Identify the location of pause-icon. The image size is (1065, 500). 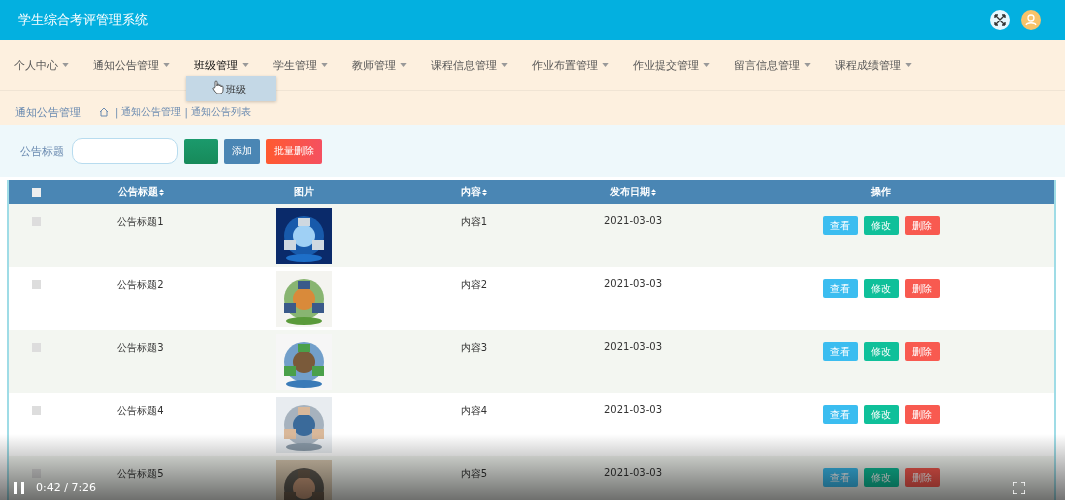
(19, 488).